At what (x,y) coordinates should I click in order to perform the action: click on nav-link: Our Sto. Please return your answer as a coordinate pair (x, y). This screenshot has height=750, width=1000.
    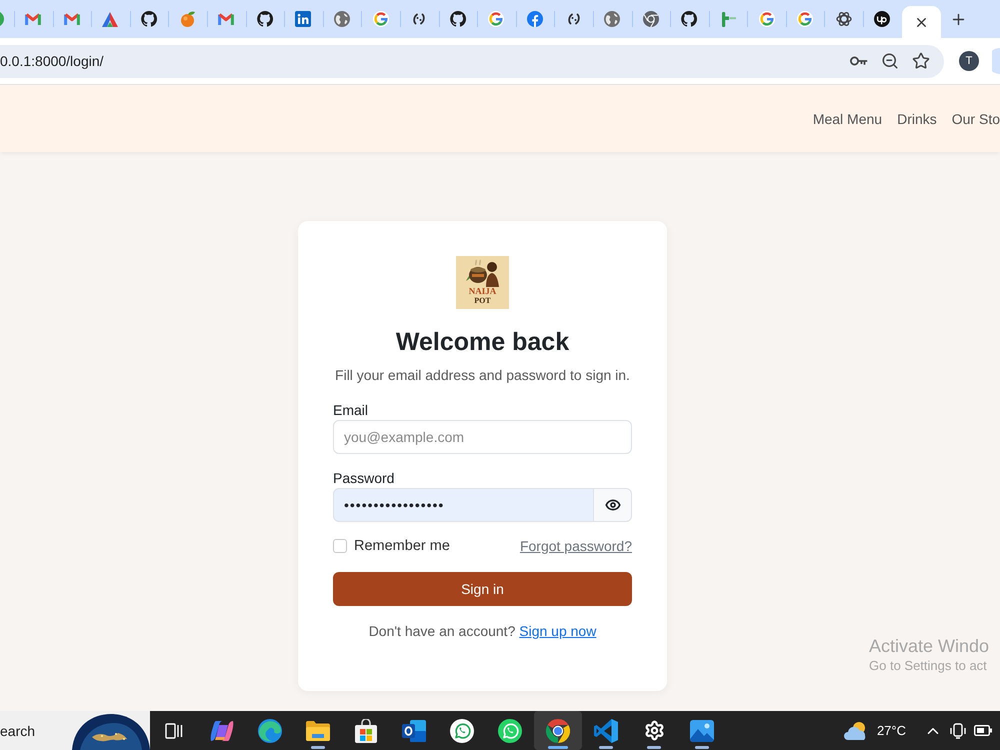
    Looking at the image, I should click on (976, 118).